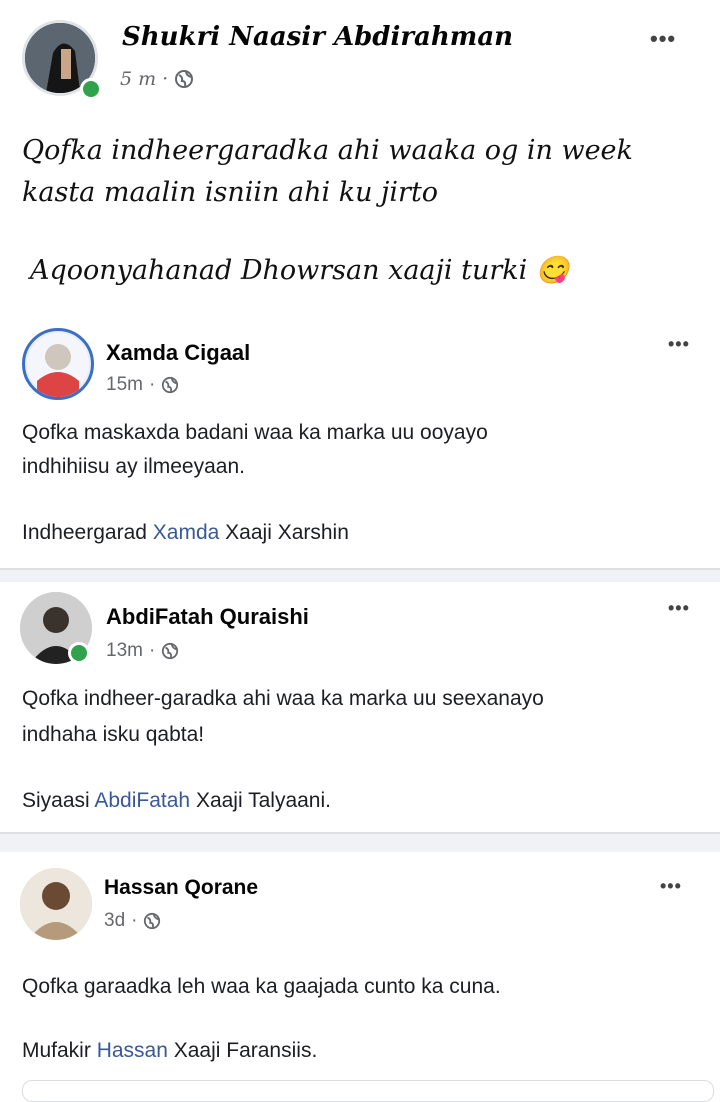 This screenshot has height=1102, width=720. Describe the element at coordinates (181, 888) in the screenshot. I see `author-name: Hassan Qorane` at that location.